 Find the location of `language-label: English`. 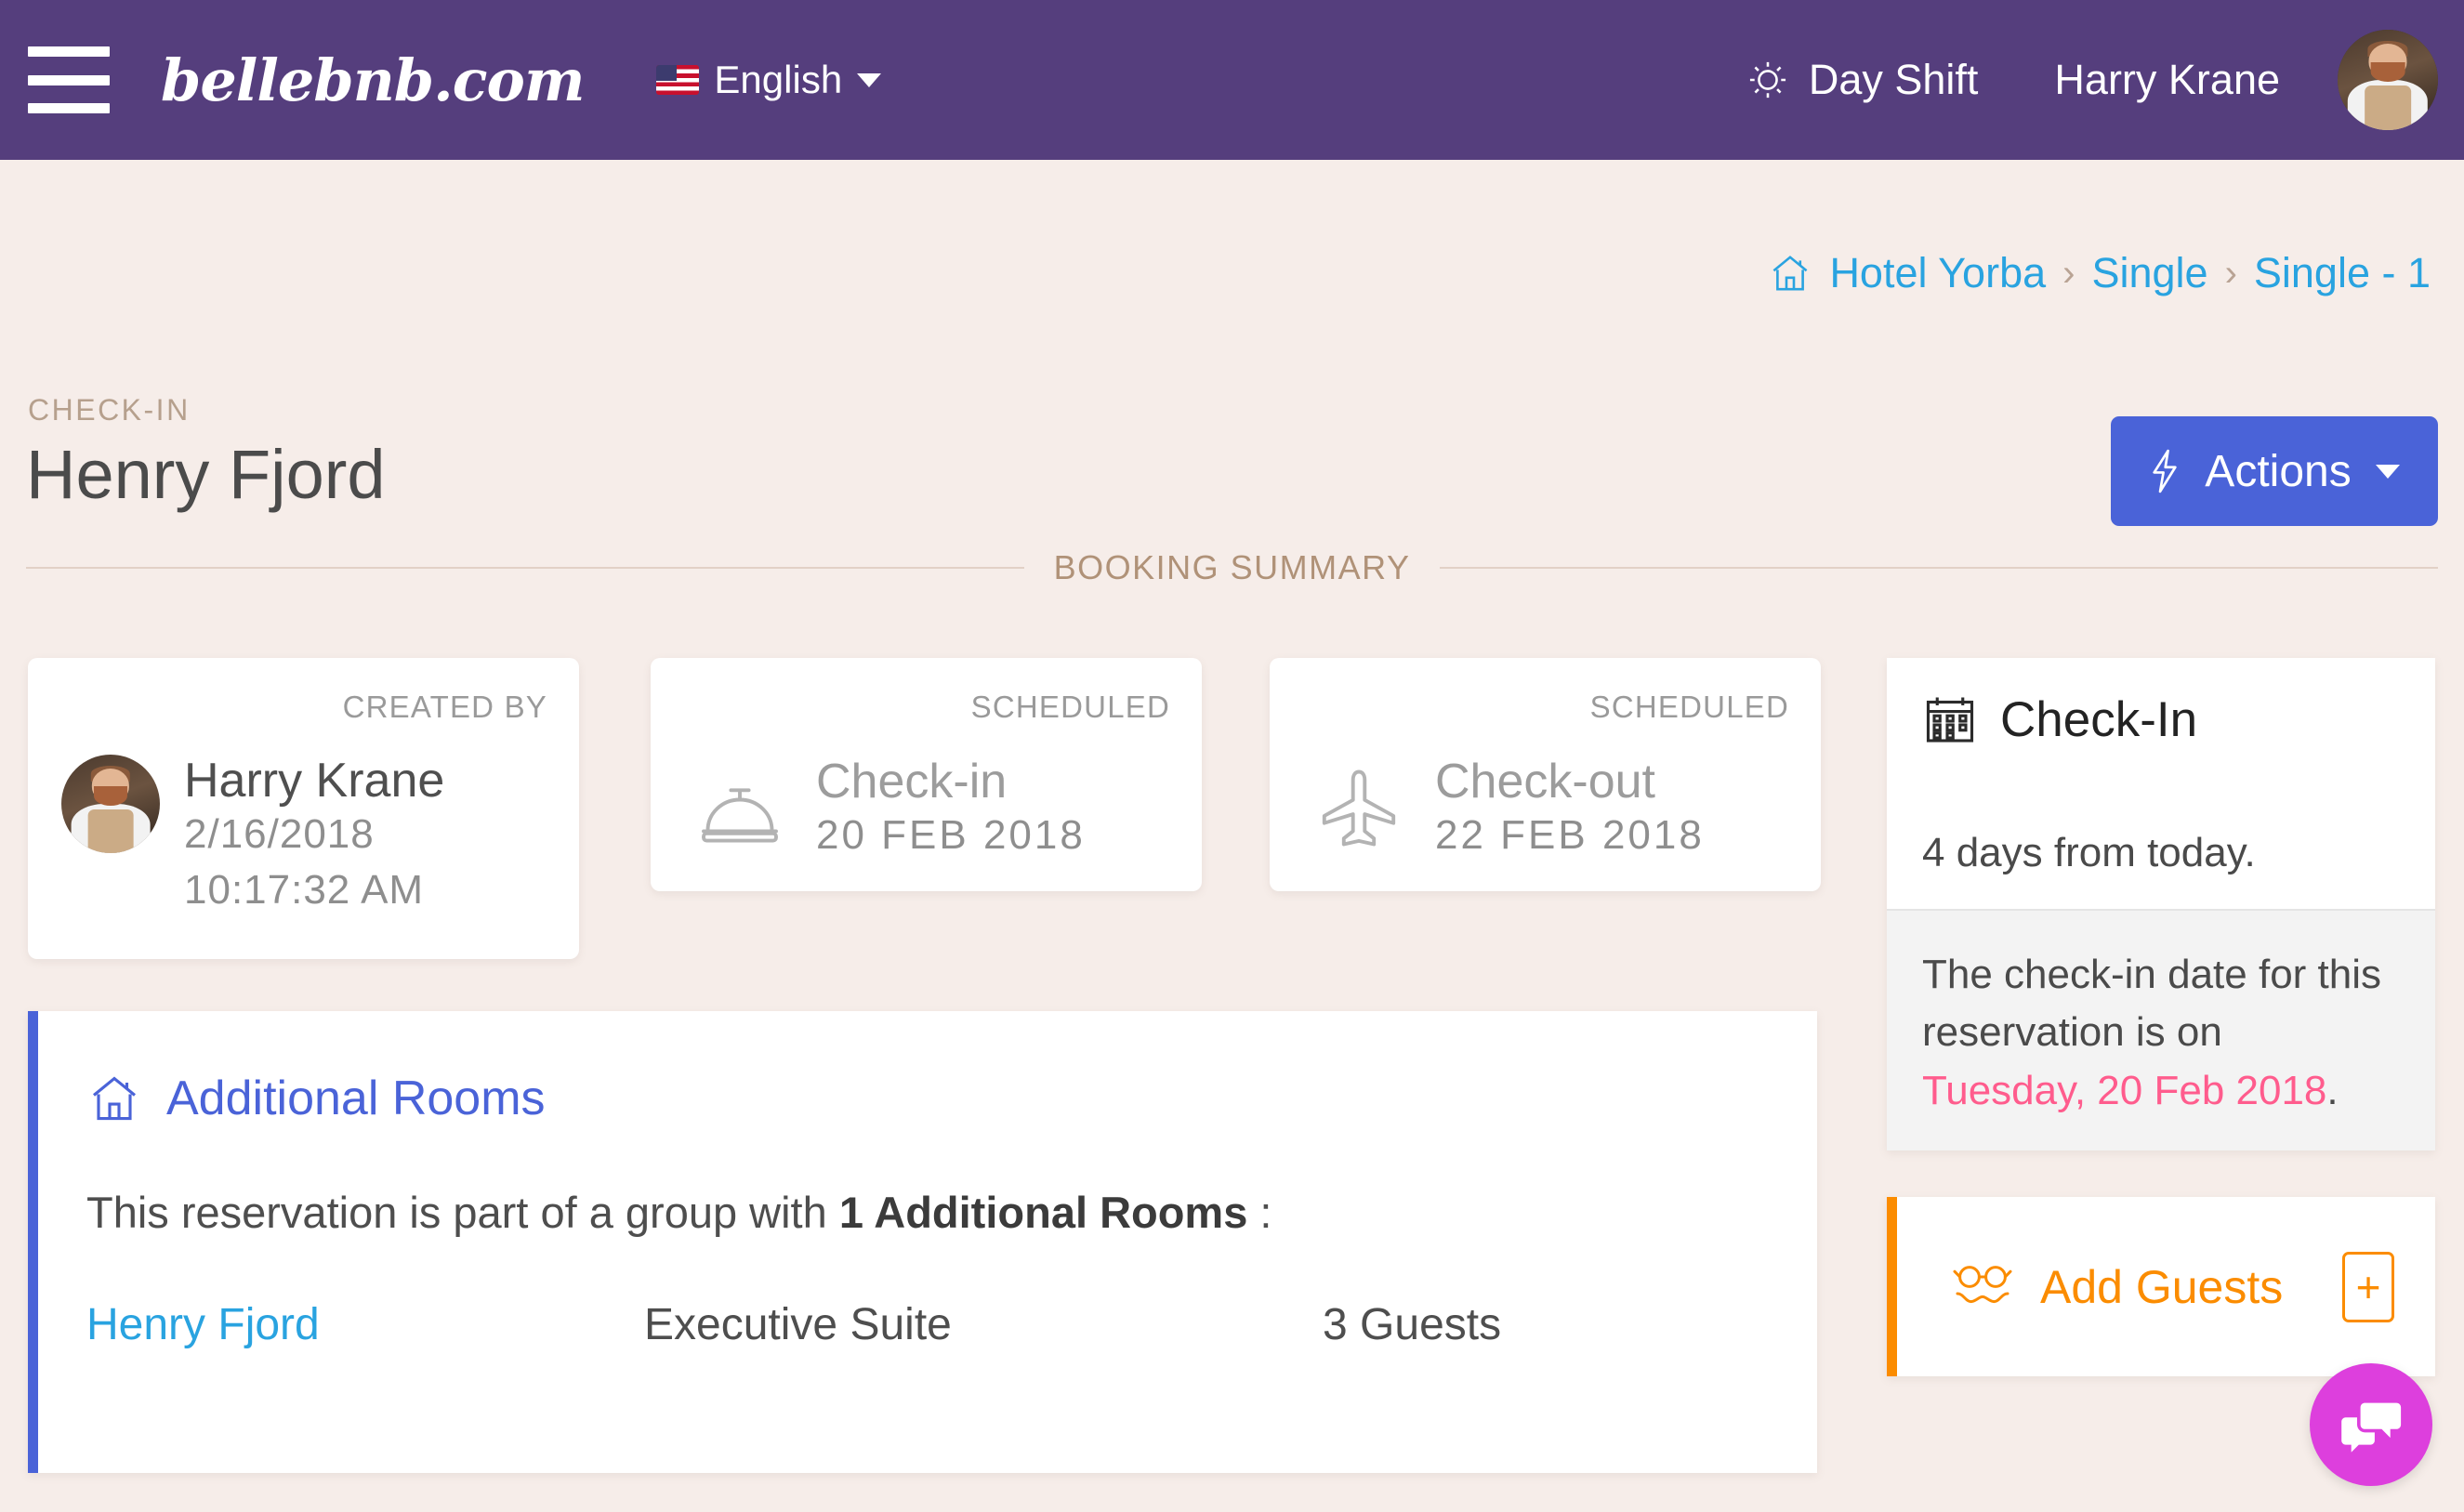

language-label: English is located at coordinates (779, 79).